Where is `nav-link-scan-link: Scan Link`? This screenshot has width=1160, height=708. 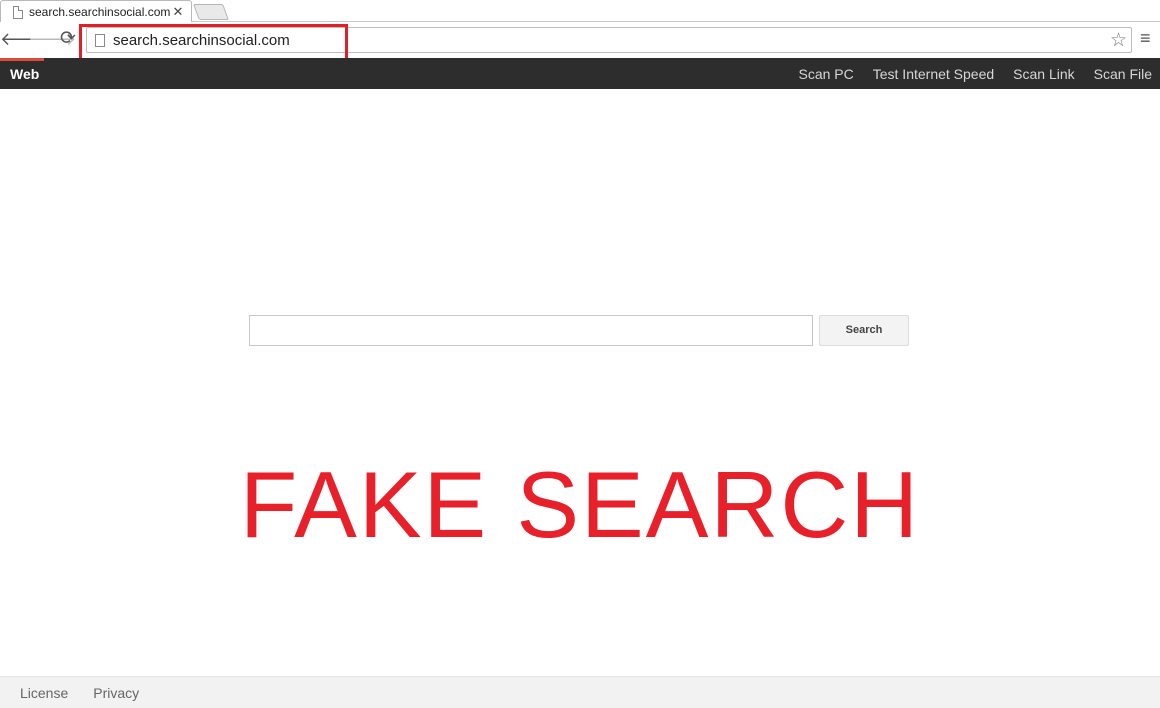
nav-link-scan-link: Scan Link is located at coordinates (1043, 74).